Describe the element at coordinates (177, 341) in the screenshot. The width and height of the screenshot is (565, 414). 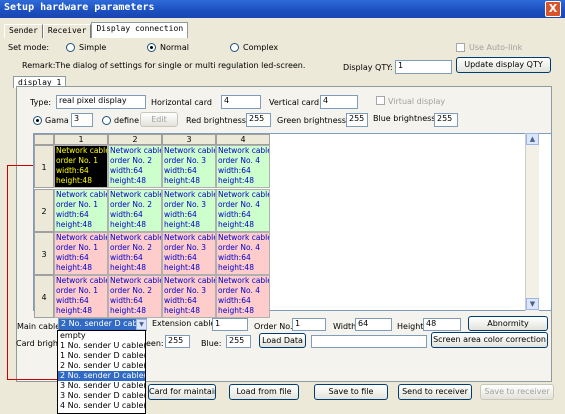
I see `card-green-input: 255` at that location.